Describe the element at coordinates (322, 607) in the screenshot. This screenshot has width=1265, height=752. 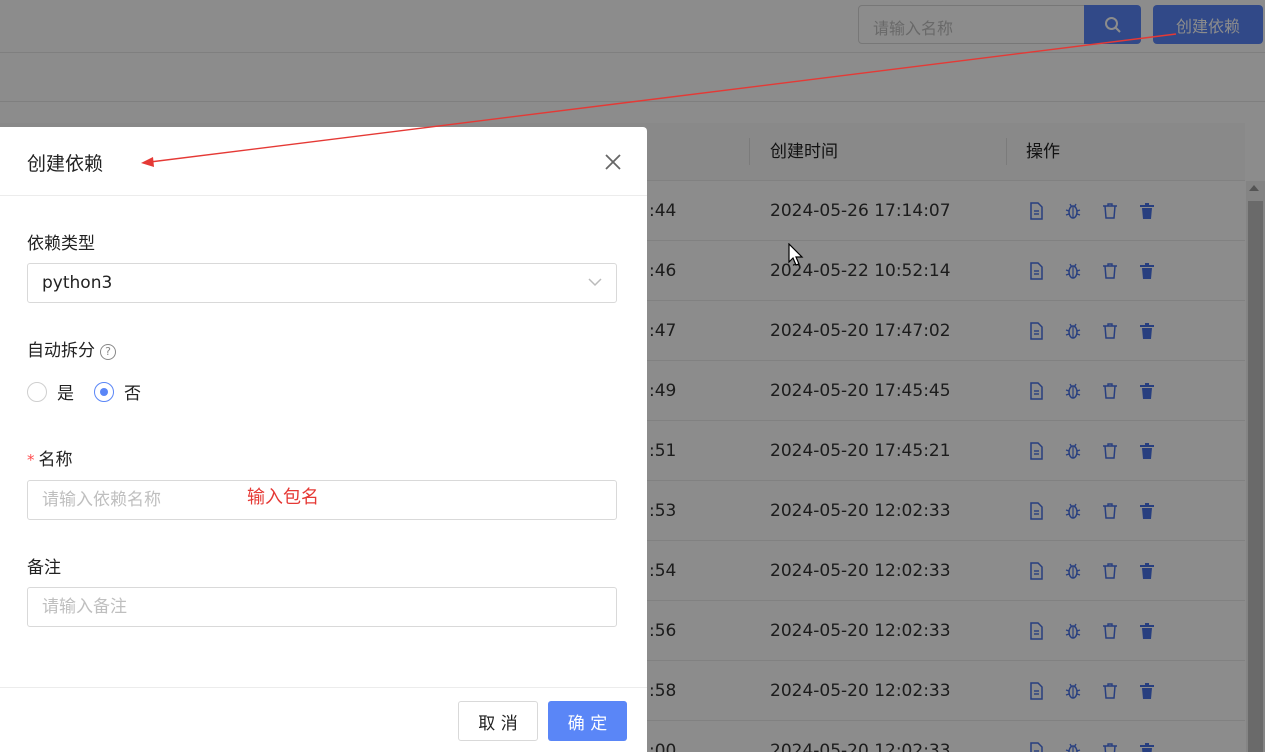
I see `remark-input: 请输入备注` at that location.